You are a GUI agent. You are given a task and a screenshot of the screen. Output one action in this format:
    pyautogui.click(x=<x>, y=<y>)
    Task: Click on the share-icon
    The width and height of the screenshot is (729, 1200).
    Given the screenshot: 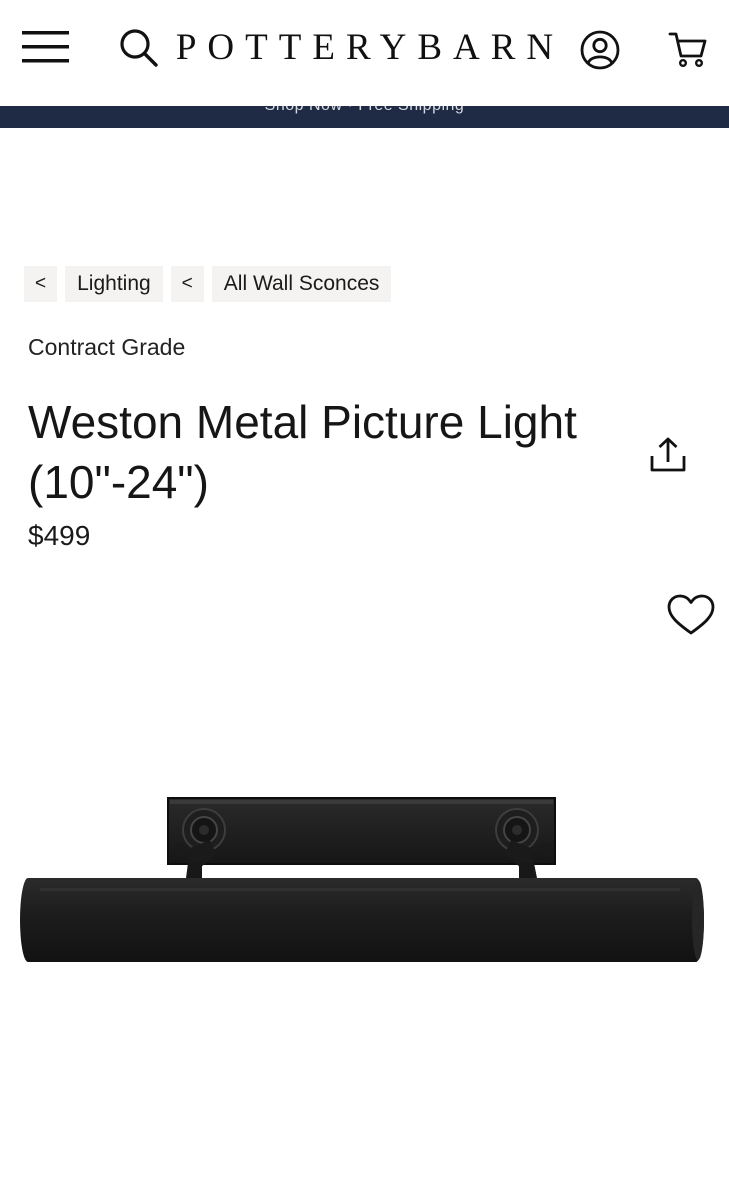 What is the action you would take?
    pyautogui.click(x=668, y=455)
    